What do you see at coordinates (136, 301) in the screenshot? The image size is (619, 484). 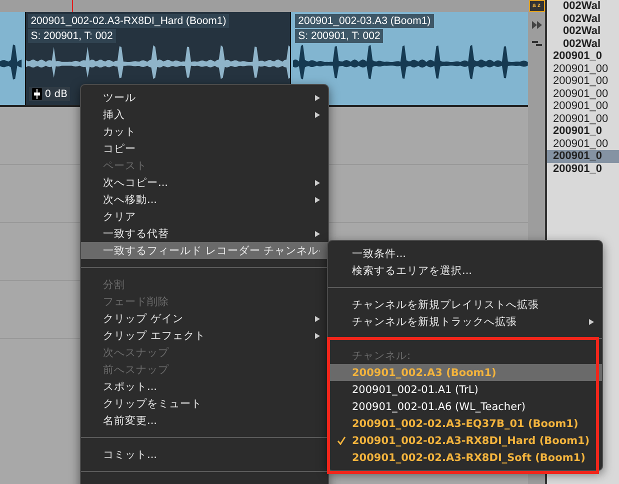 I see `menu-item-label: フェード削除` at bounding box center [136, 301].